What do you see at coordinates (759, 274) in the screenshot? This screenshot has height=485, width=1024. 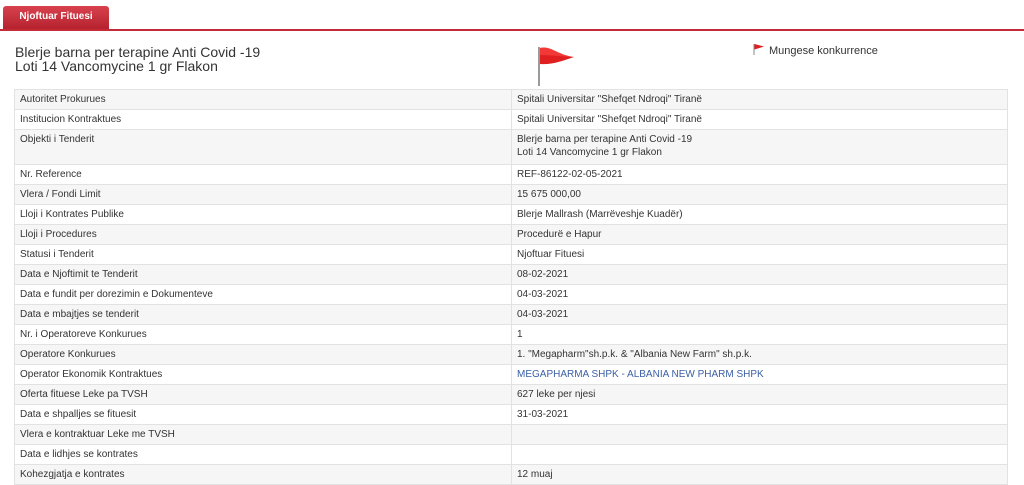 I see `row-value: 08-02-2021` at bounding box center [759, 274].